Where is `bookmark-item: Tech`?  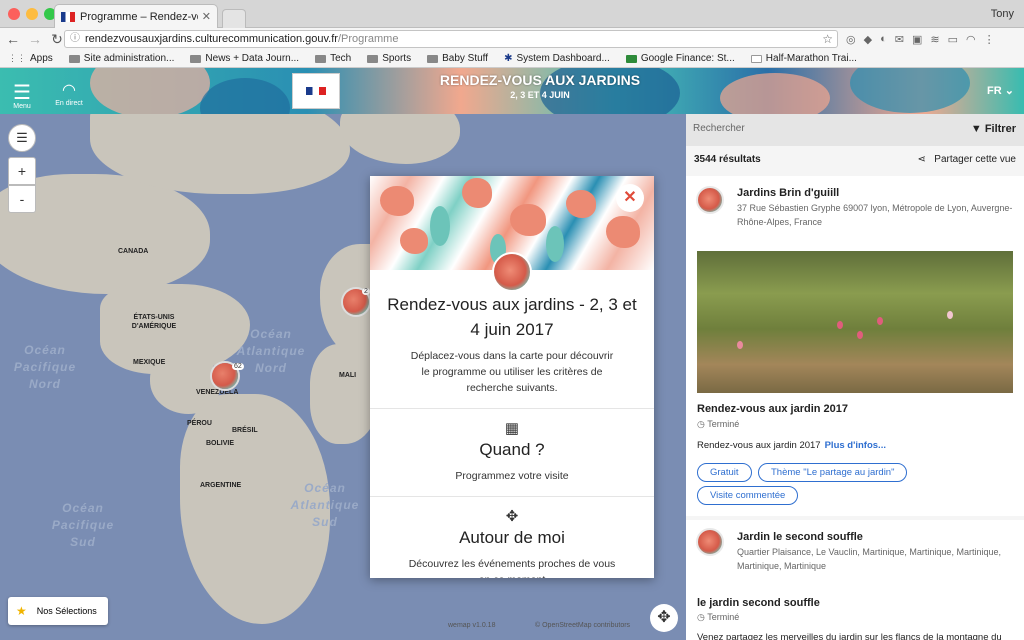 bookmark-item: Tech is located at coordinates (333, 58).